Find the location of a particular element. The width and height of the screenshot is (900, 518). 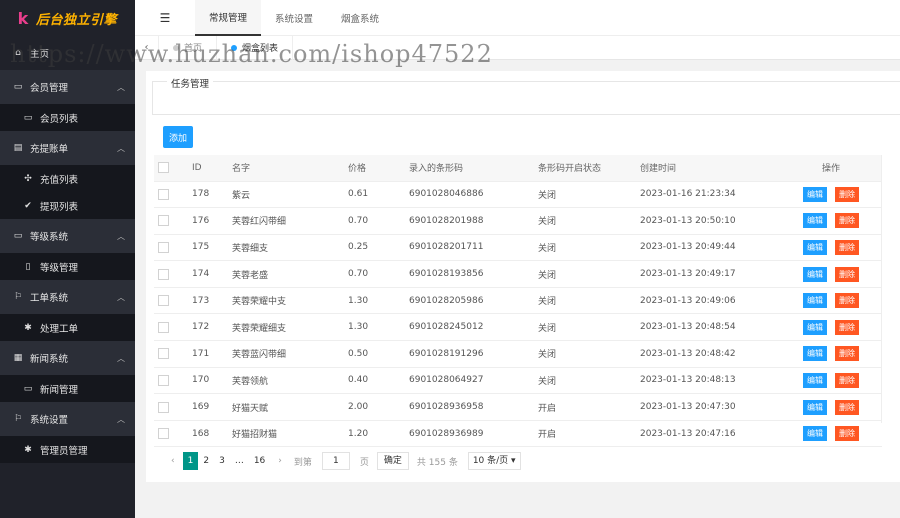

cell-barcode: 6901028936989 is located at coordinates (469, 434).